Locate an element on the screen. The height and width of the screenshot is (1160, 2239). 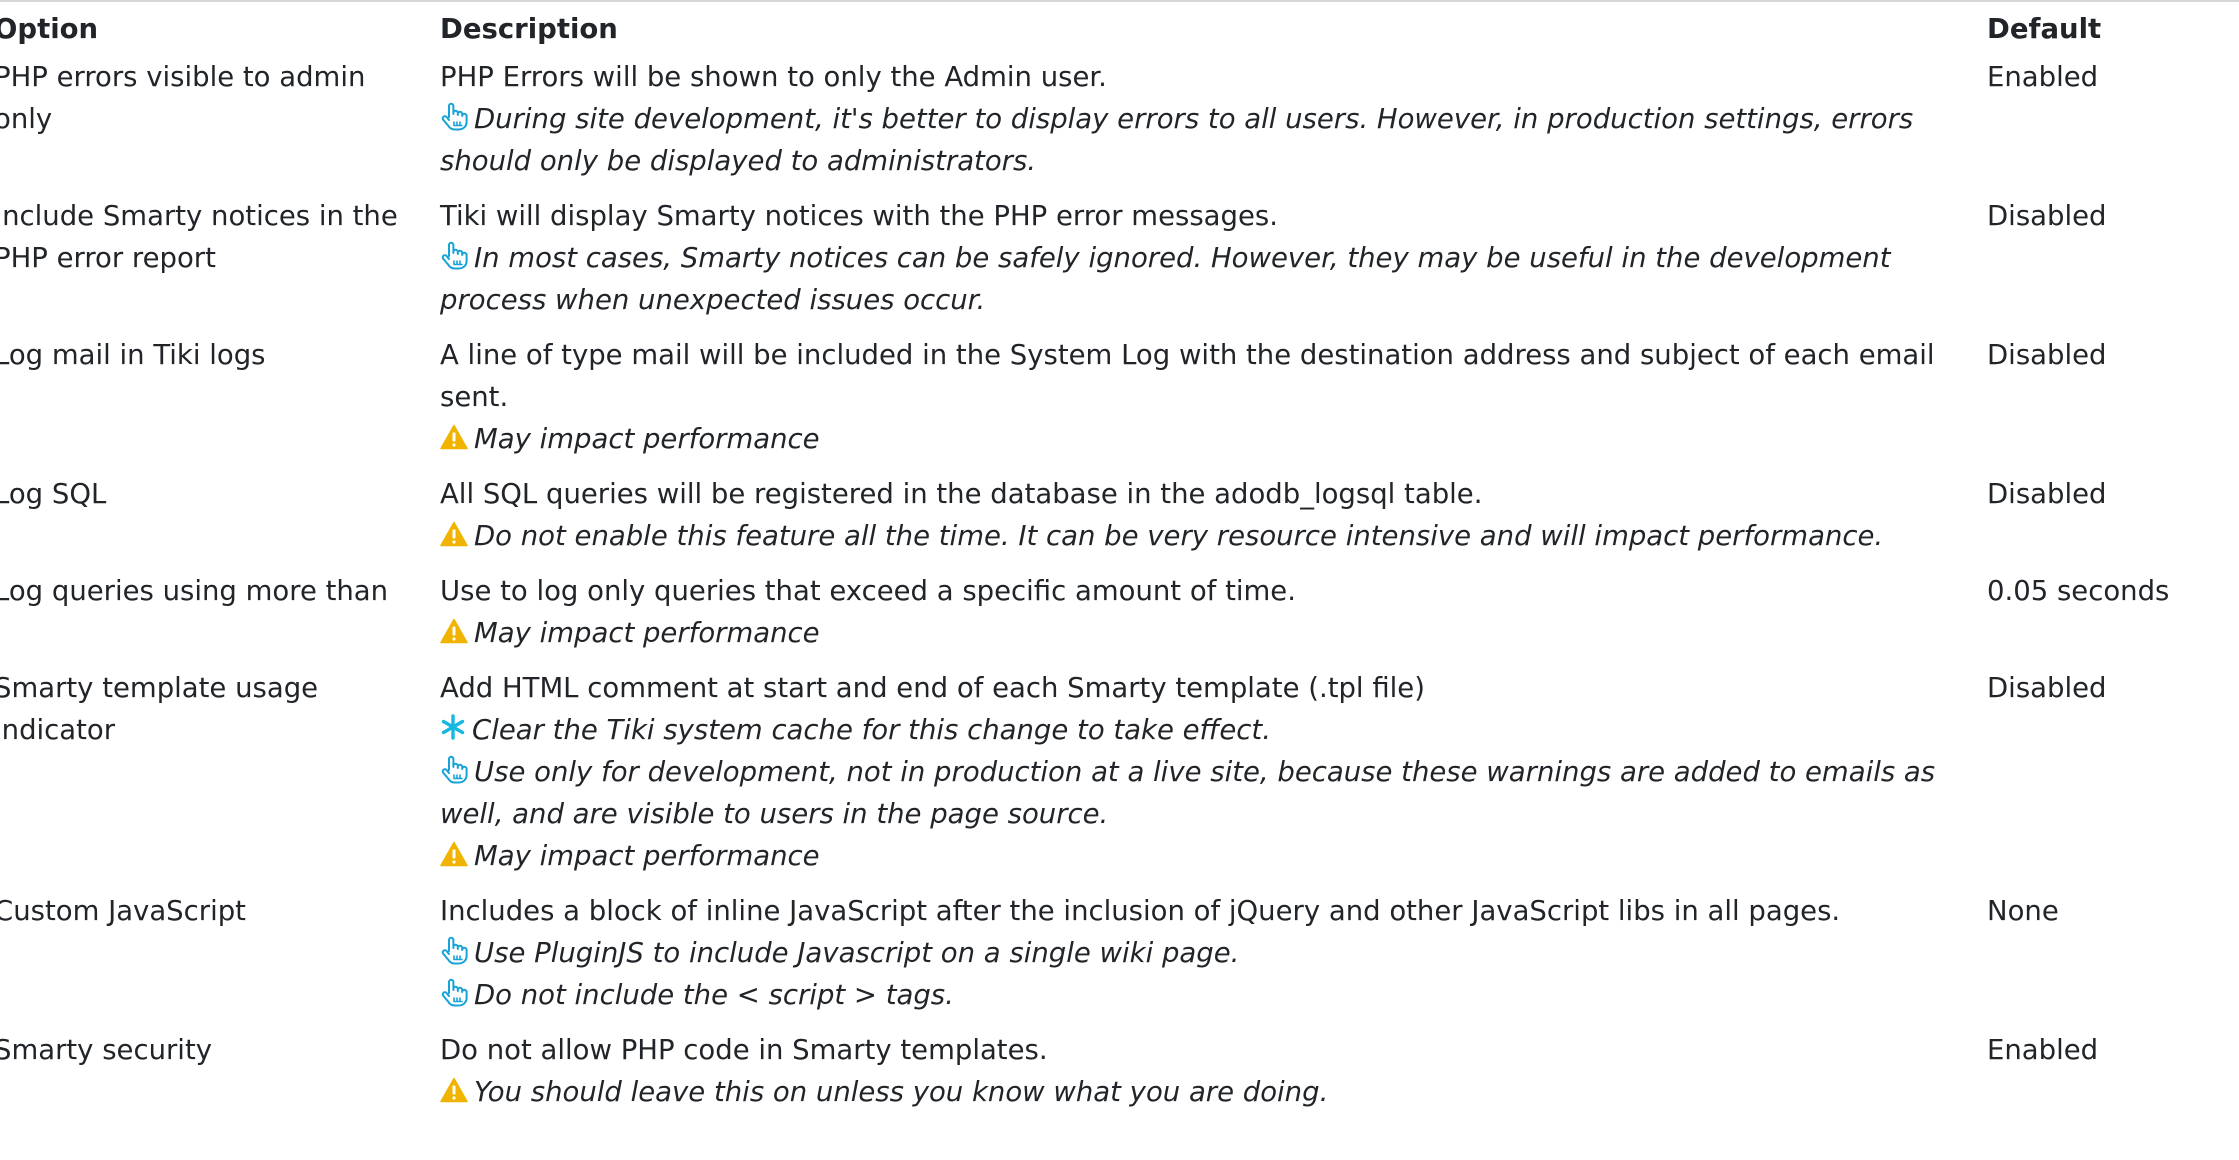
option-default: 0.05 seconds is located at coordinates (2078, 591).